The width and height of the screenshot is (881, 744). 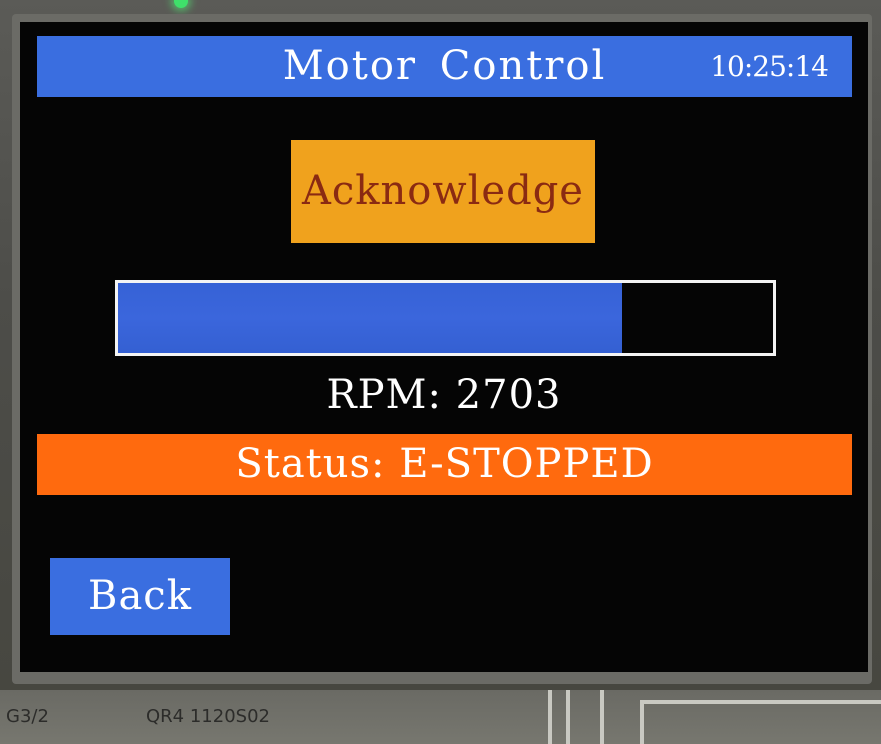 I want to click on title-bar: Motor Control 10:25:14, so click(x=444, y=66).